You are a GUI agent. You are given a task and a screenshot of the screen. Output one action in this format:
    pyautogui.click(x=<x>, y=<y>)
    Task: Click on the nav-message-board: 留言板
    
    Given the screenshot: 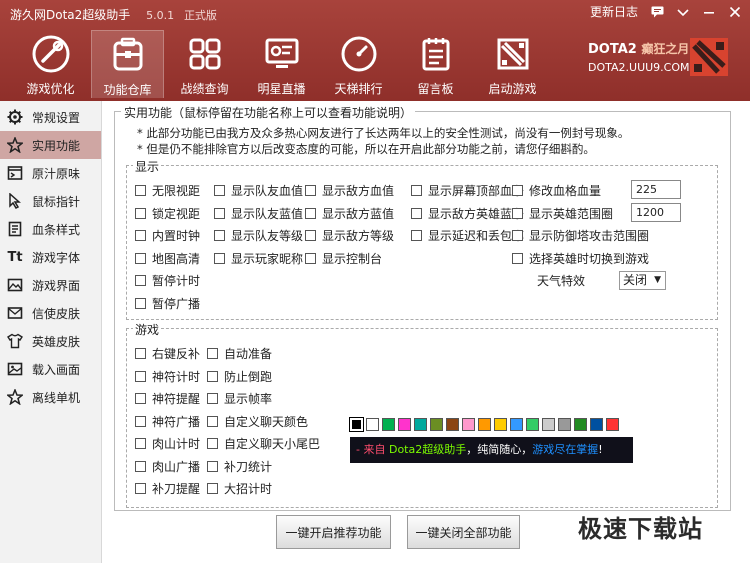 What is the action you would take?
    pyautogui.click(x=435, y=64)
    